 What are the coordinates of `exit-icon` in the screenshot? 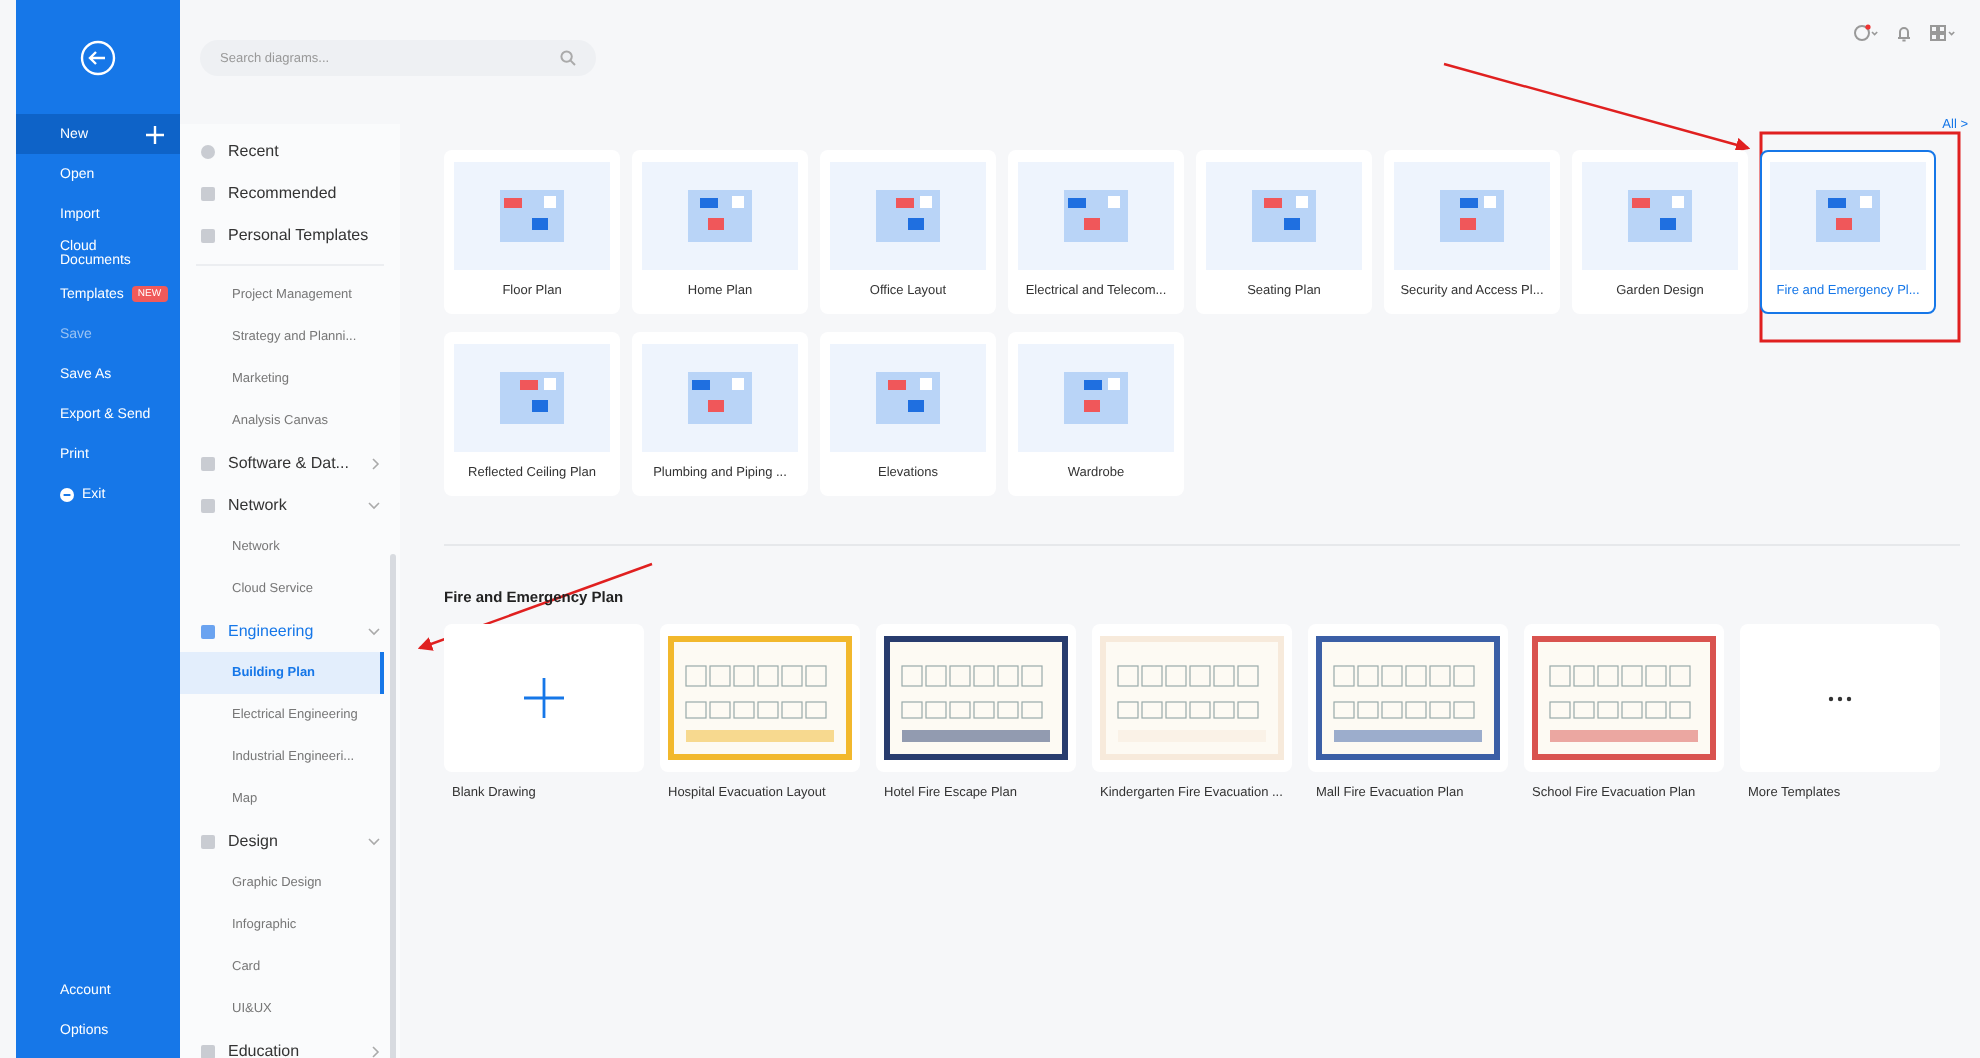 It's located at (67, 494).